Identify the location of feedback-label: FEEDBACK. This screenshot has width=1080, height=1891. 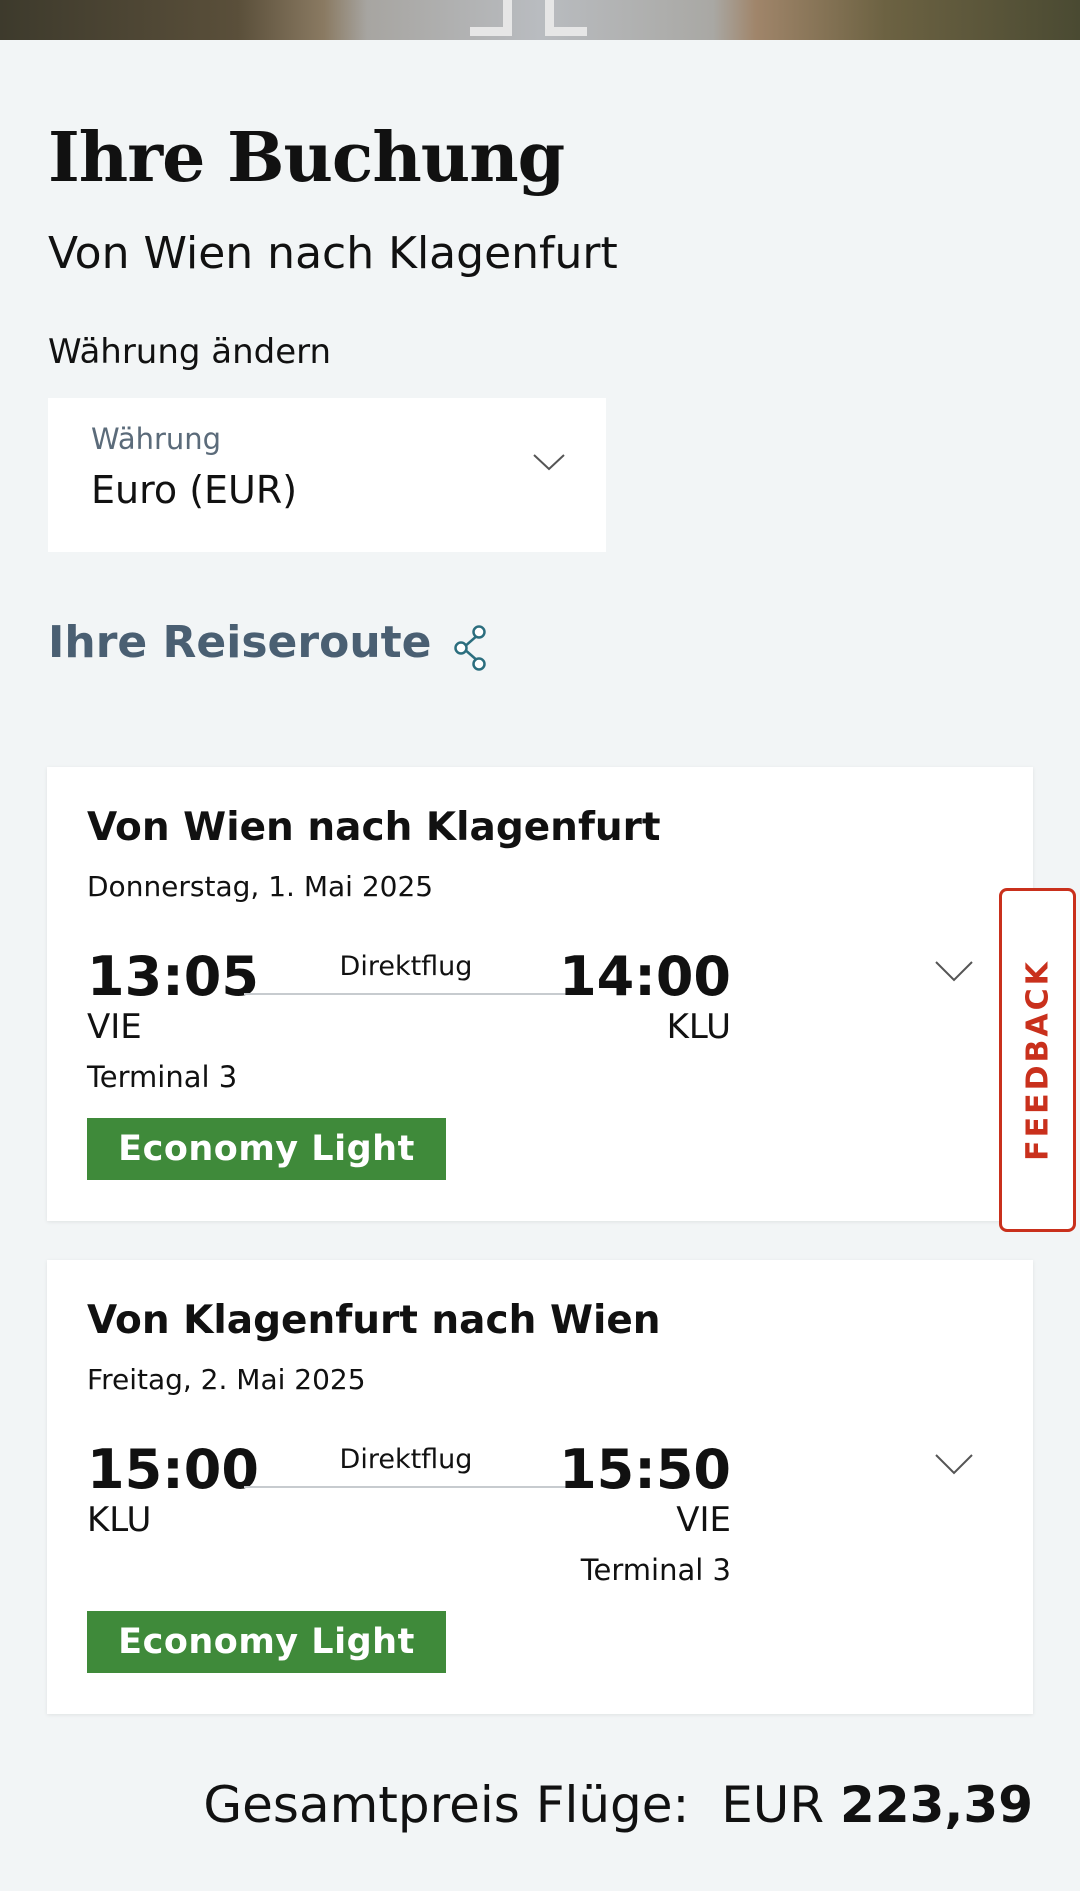
(1037, 1060).